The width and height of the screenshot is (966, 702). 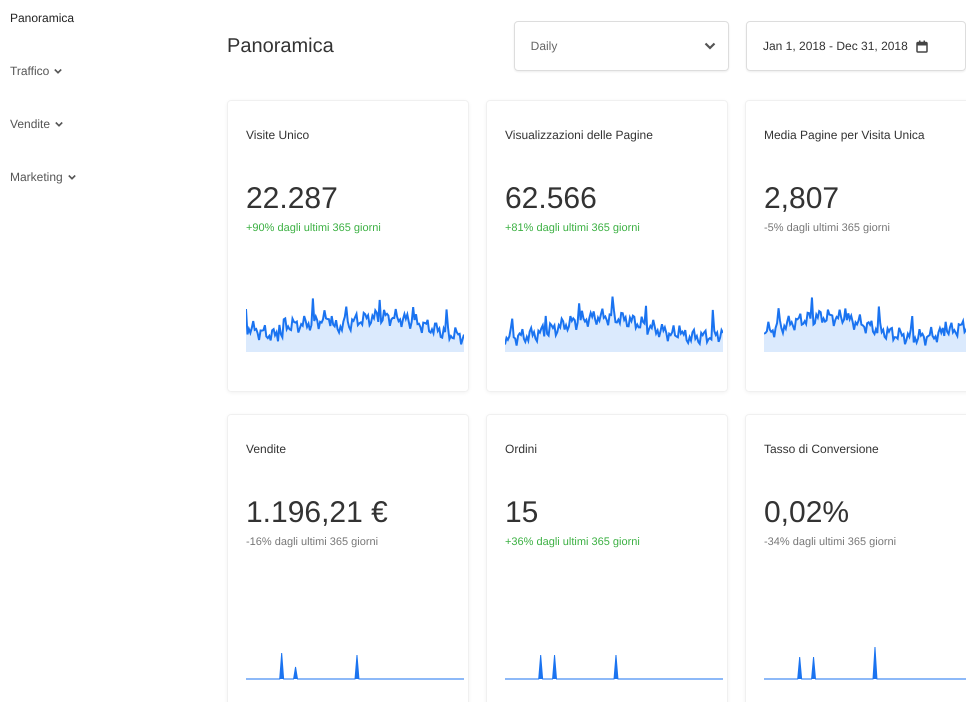 What do you see at coordinates (856, 46) in the screenshot?
I see `date-range-picker: Jan 1, 2018 - Dec 31, 2018` at bounding box center [856, 46].